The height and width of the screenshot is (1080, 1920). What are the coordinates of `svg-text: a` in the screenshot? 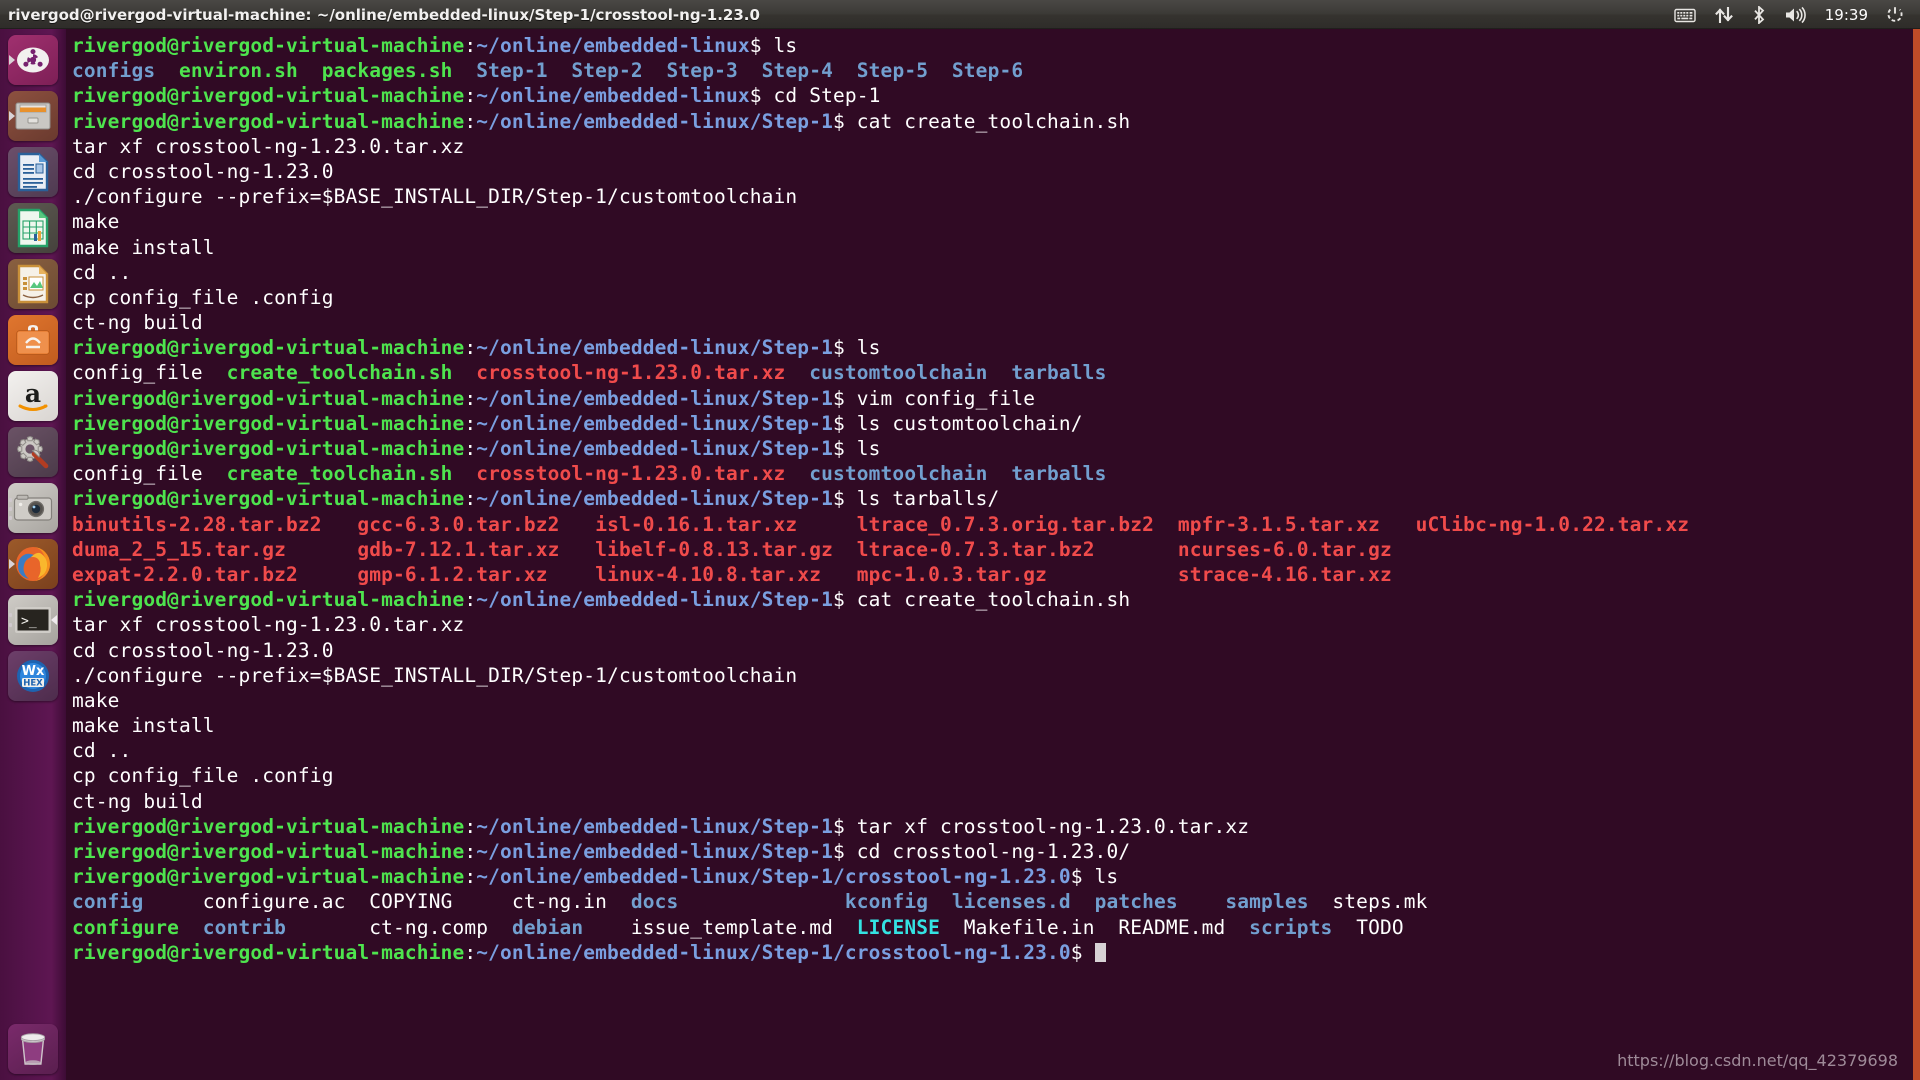 It's located at (33, 393).